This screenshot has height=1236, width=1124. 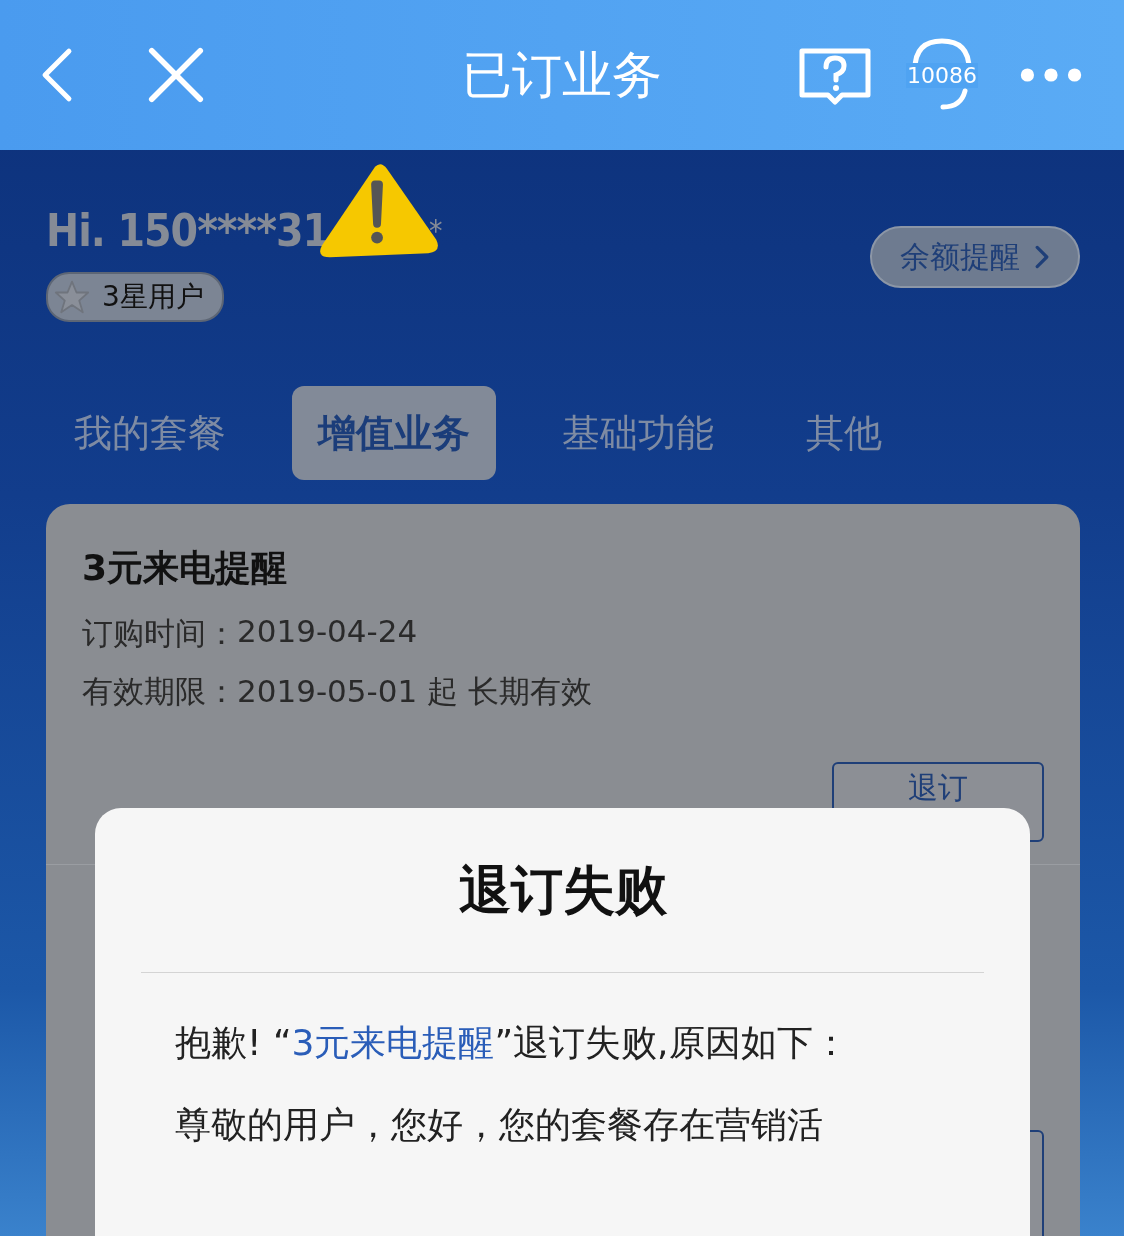 I want to click on more-icon, so click(x=1051, y=75).